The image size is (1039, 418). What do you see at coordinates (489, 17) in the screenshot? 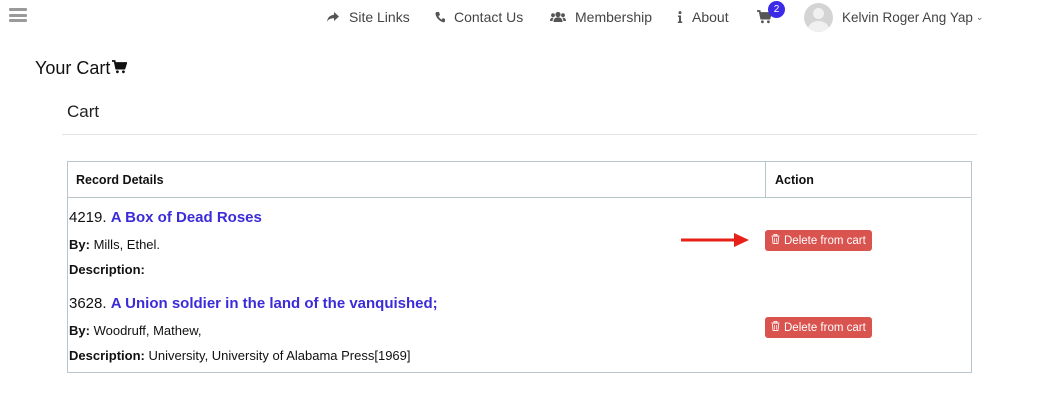
I see `nav-label: Contact Us` at bounding box center [489, 17].